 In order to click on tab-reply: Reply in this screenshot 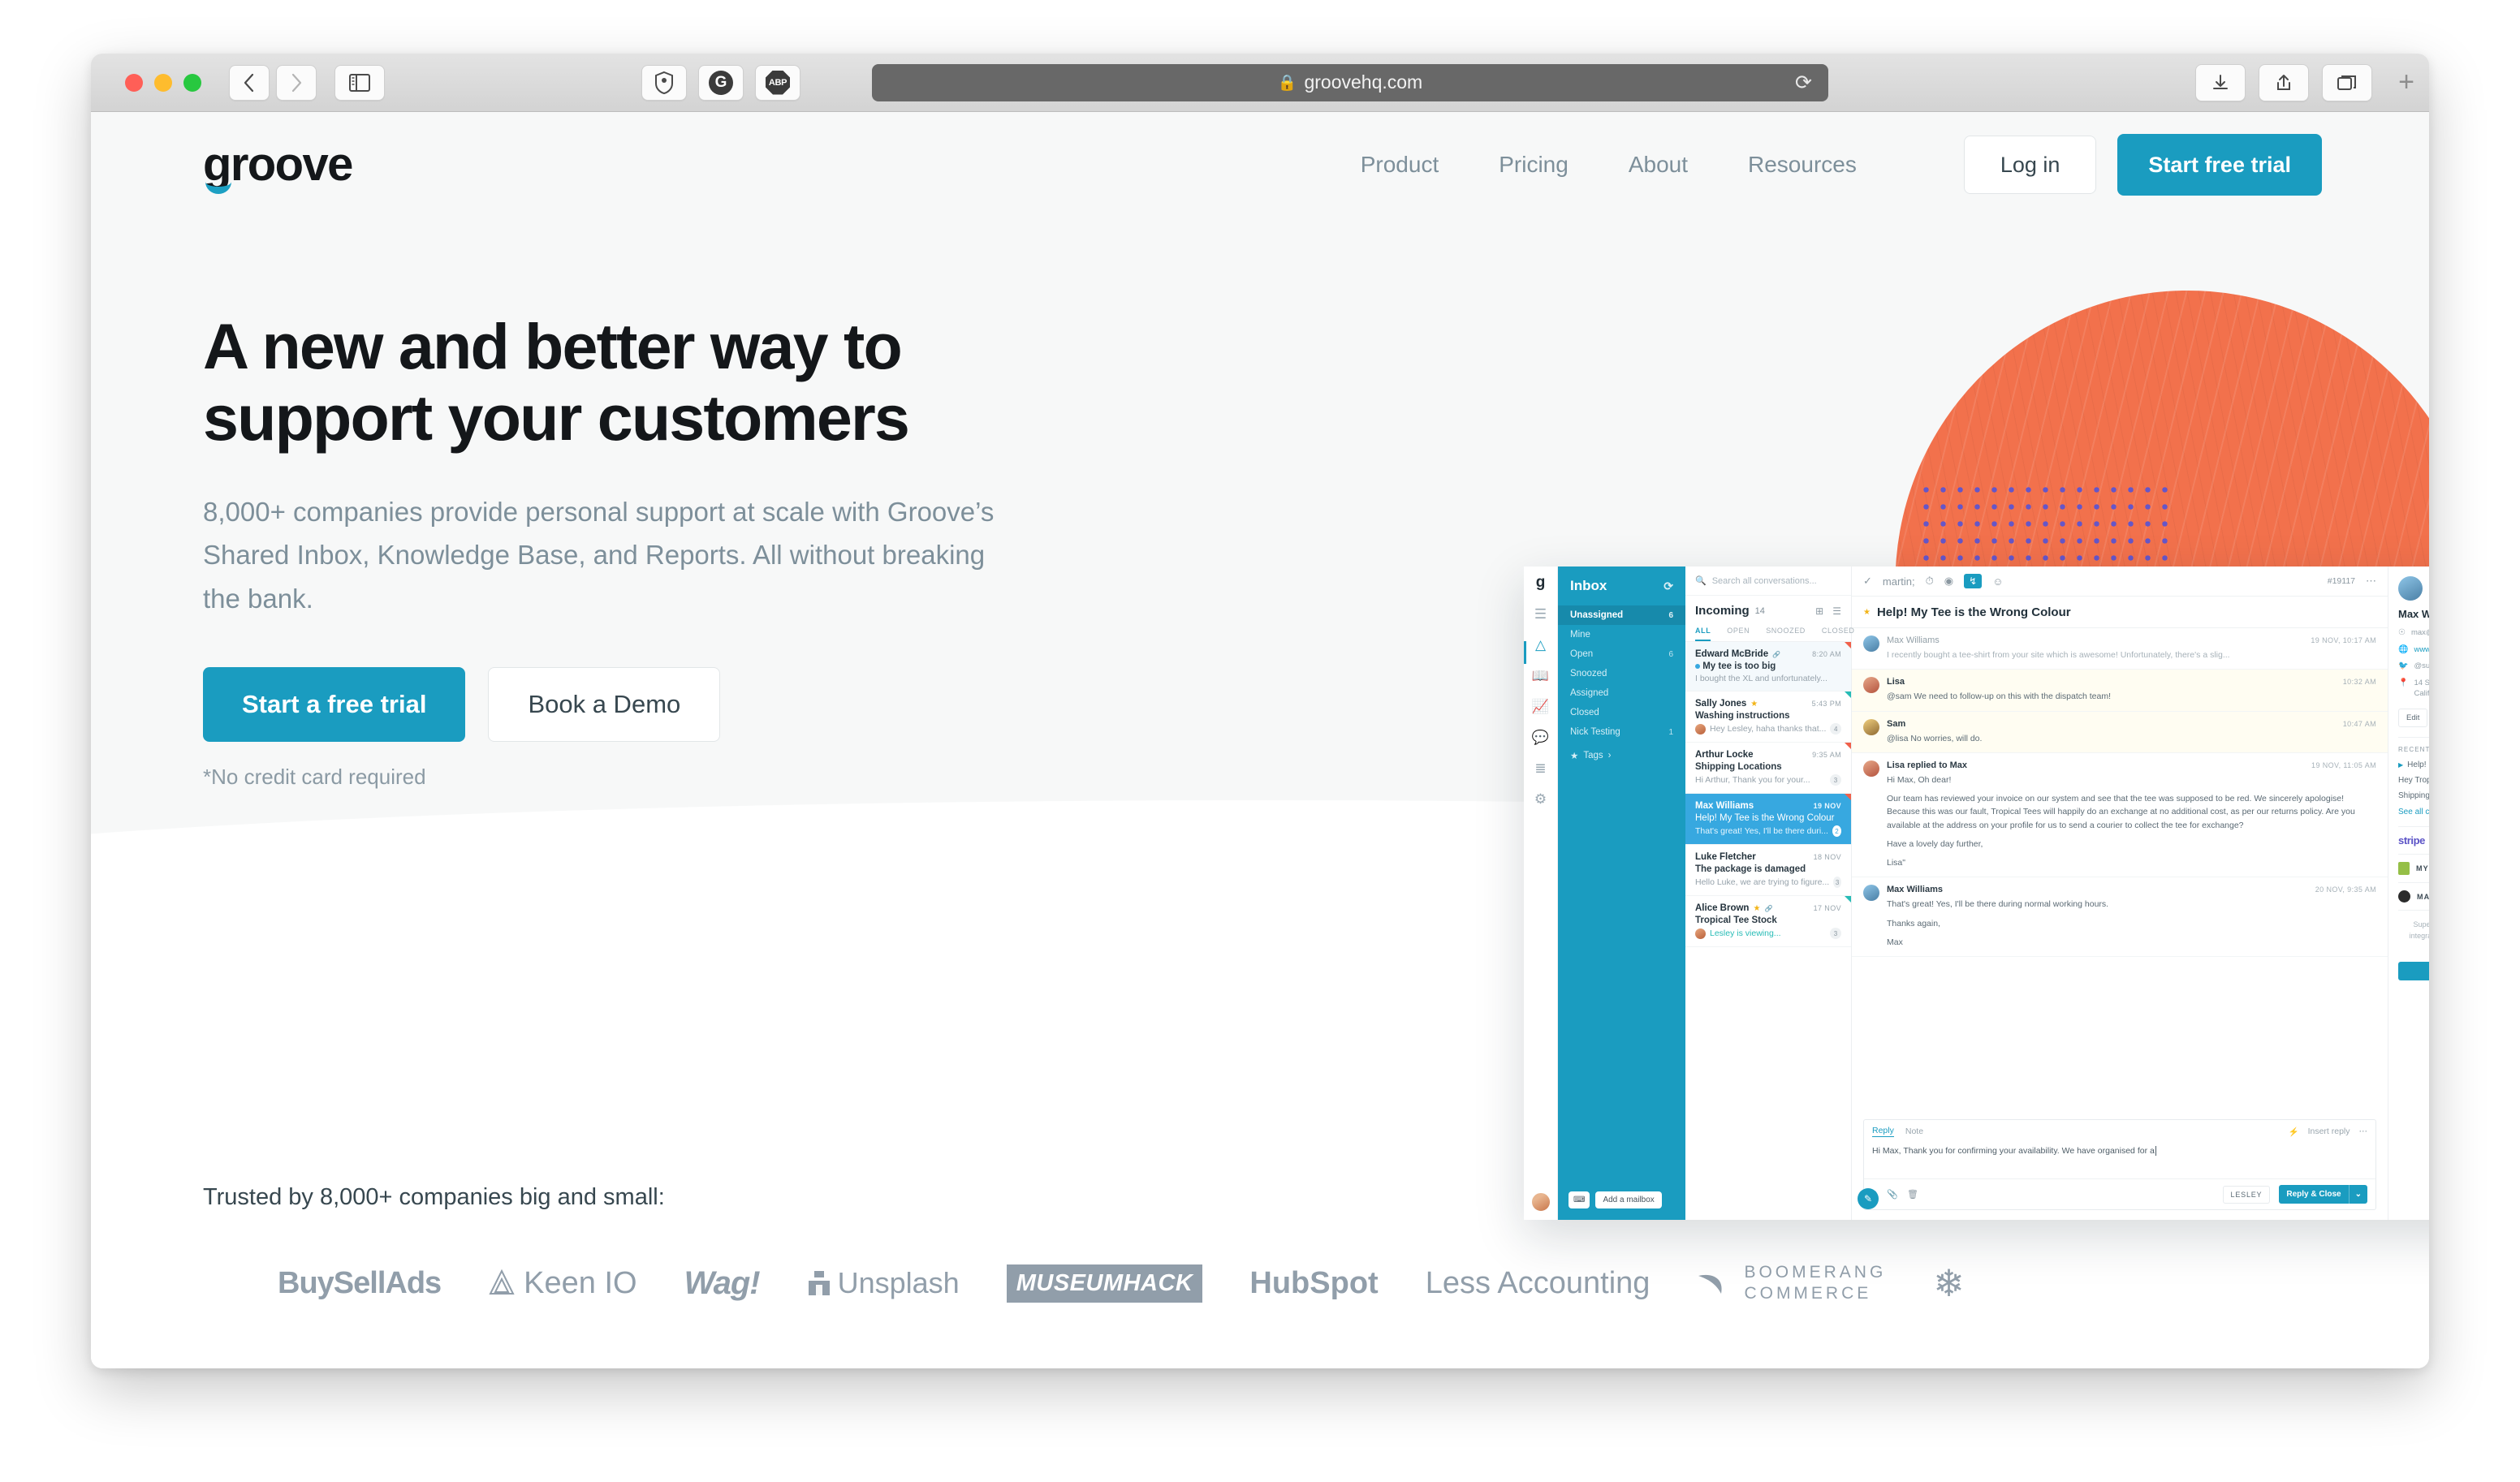, I will do `click(1883, 1131)`.